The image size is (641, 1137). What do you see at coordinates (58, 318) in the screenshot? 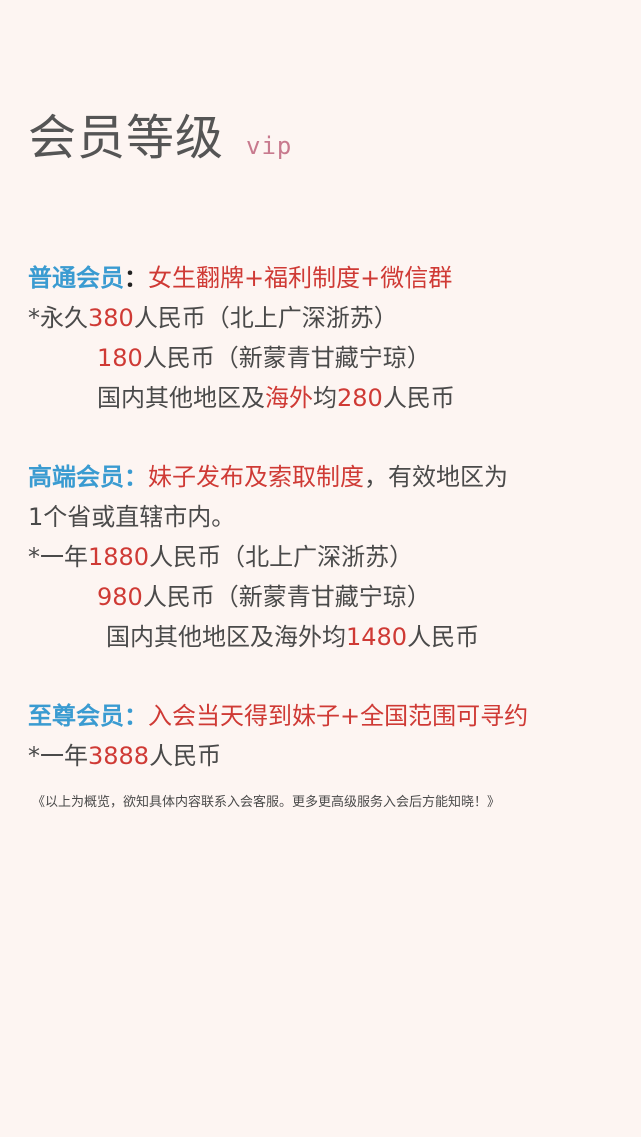
I see `normal-price-1-prefix: *永久` at bounding box center [58, 318].